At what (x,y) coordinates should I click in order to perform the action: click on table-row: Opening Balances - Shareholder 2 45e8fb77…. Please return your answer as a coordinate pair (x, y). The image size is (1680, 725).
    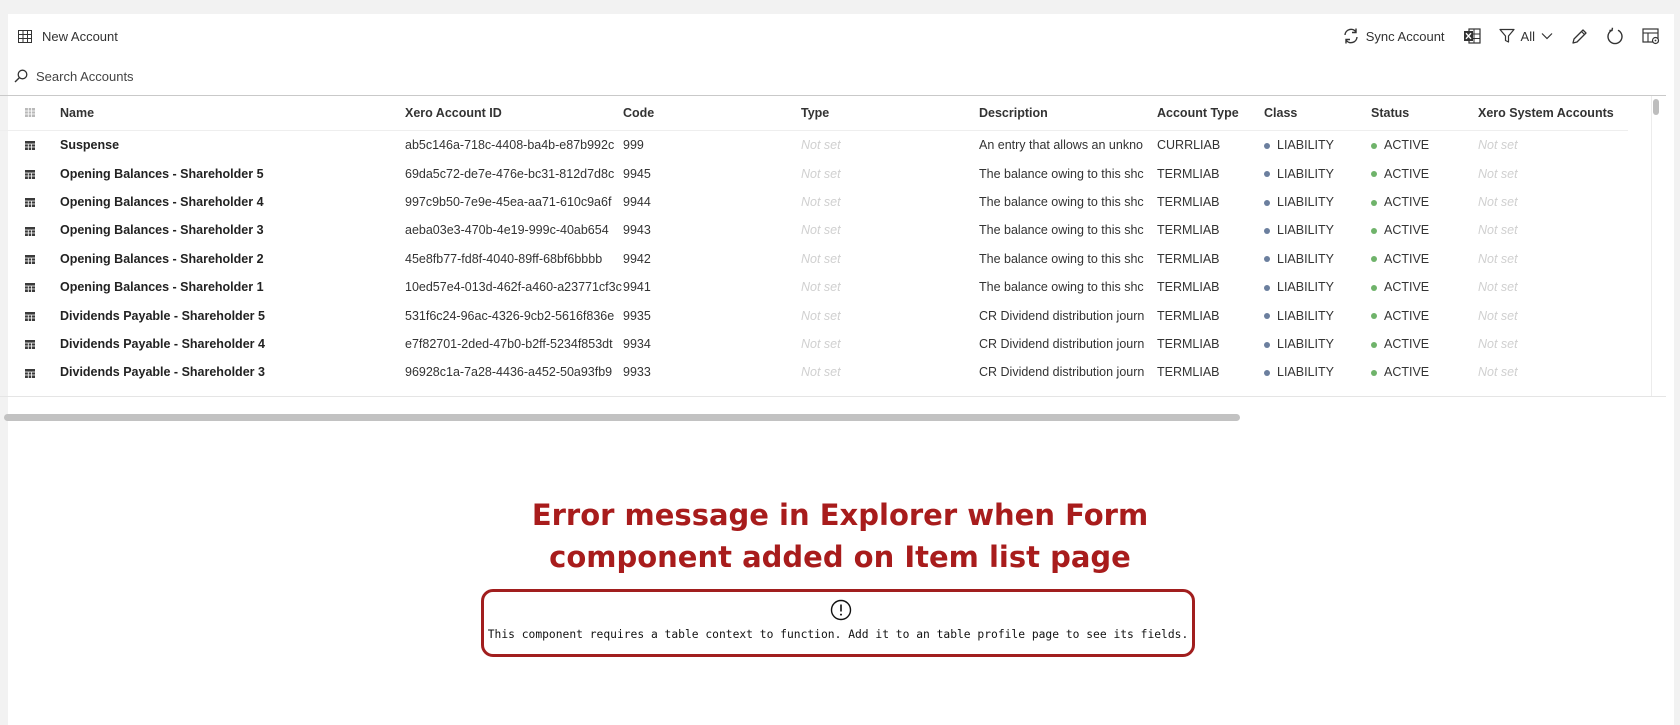
    Looking at the image, I should click on (814, 259).